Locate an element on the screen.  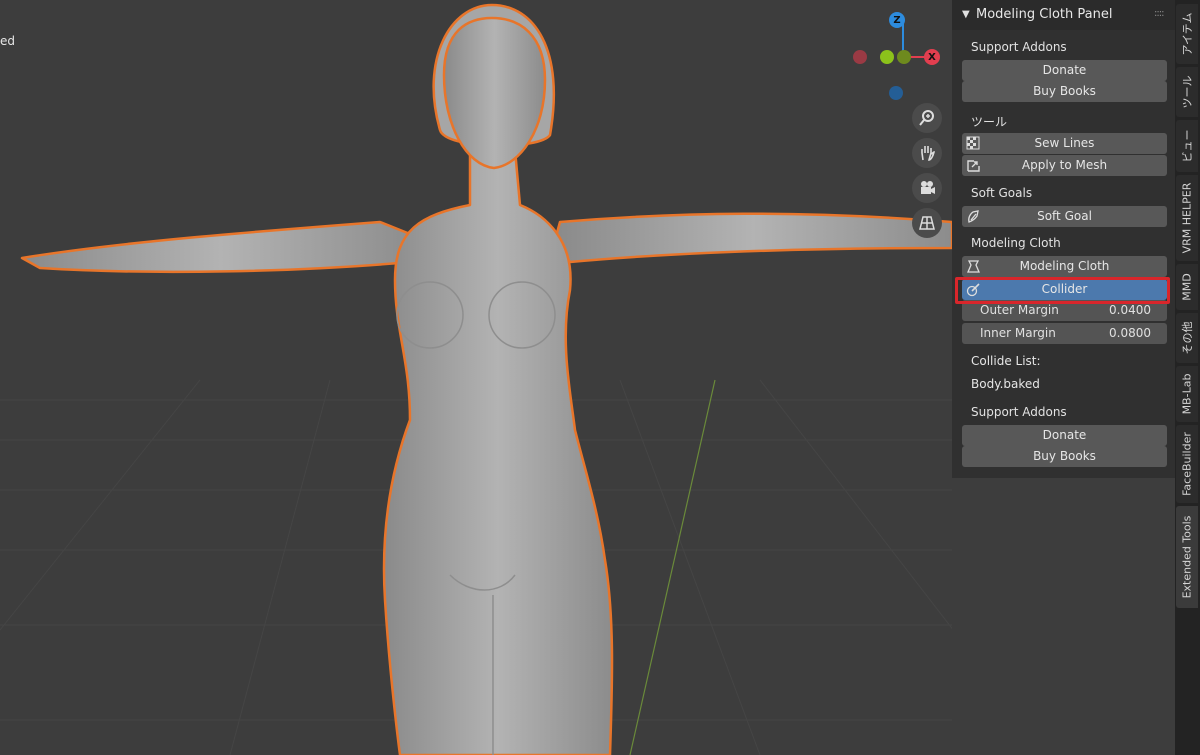
gizmo-x-axis: X is located at coordinates (932, 57).